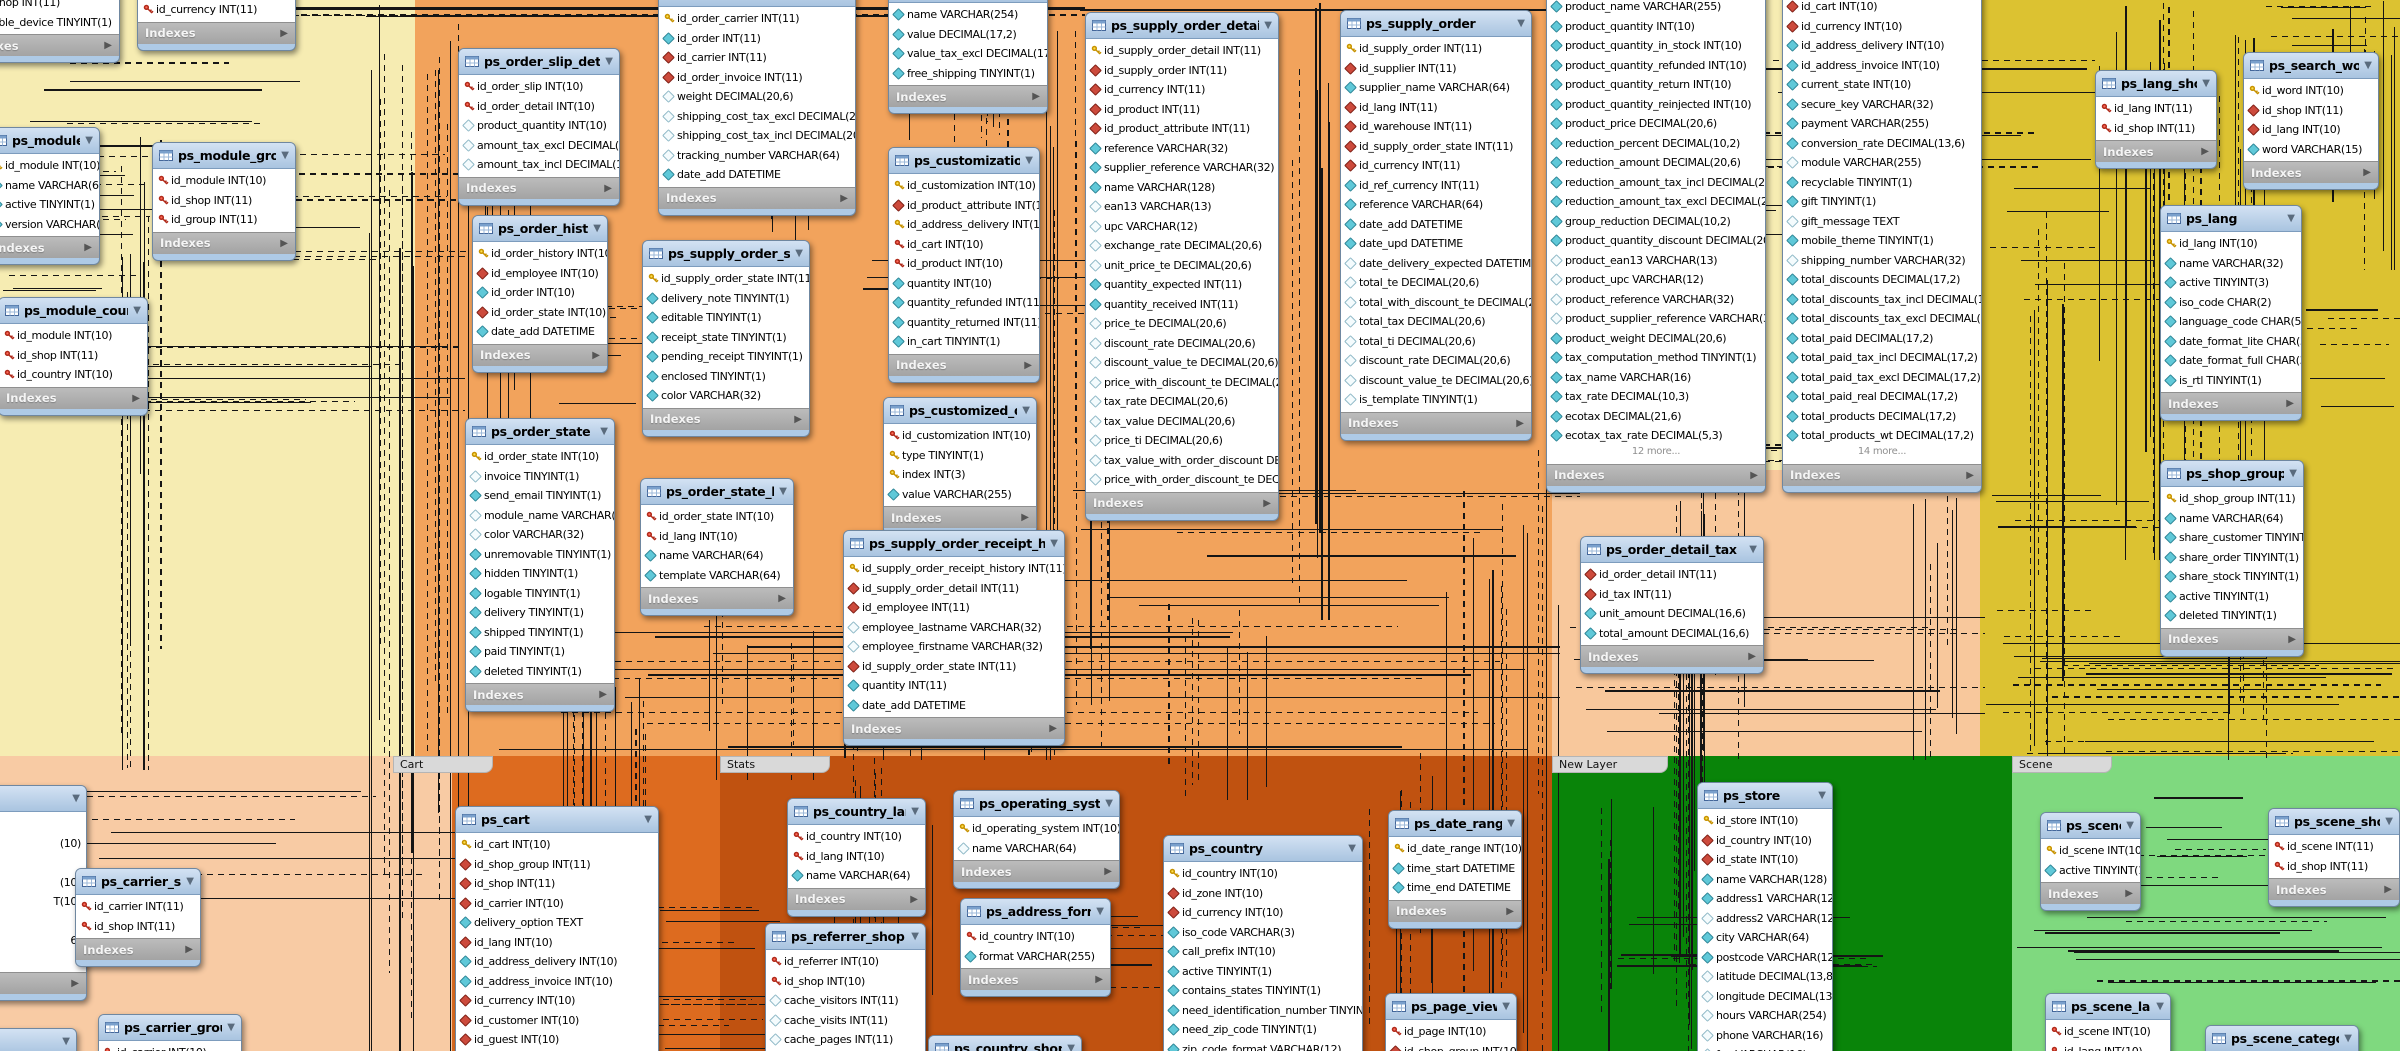  What do you see at coordinates (2231, 342) in the screenshot?
I see `column-row: date_format_lite CHAR(32)` at bounding box center [2231, 342].